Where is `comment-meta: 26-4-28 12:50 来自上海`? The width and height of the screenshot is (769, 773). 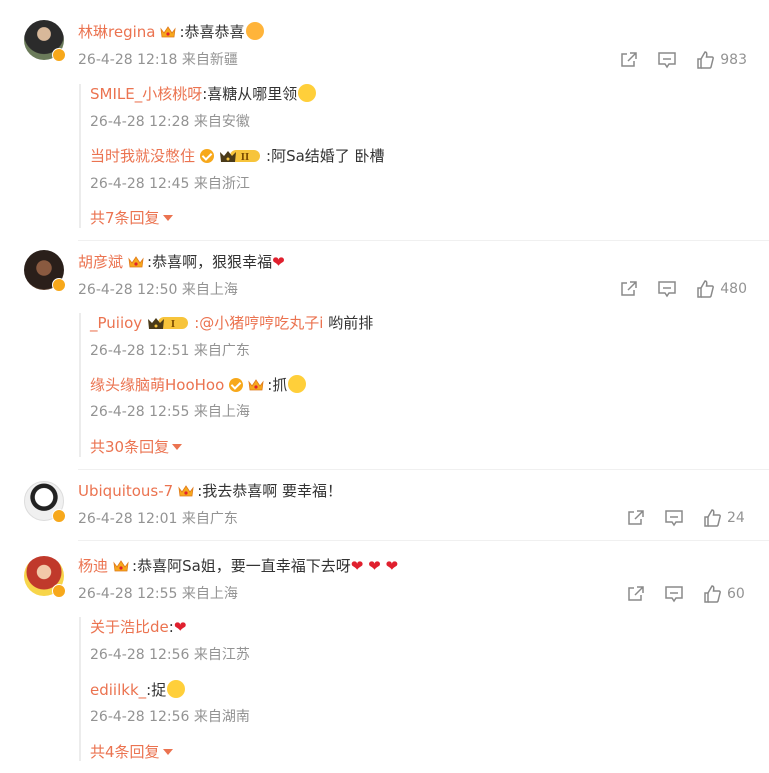 comment-meta: 26-4-28 12:50 来自上海 is located at coordinates (158, 290).